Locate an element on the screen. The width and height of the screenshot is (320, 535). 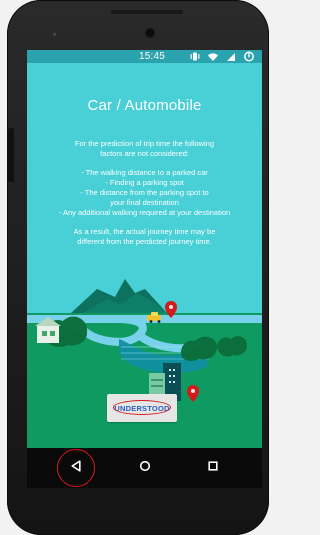
back-icon is located at coordinates (76, 468).